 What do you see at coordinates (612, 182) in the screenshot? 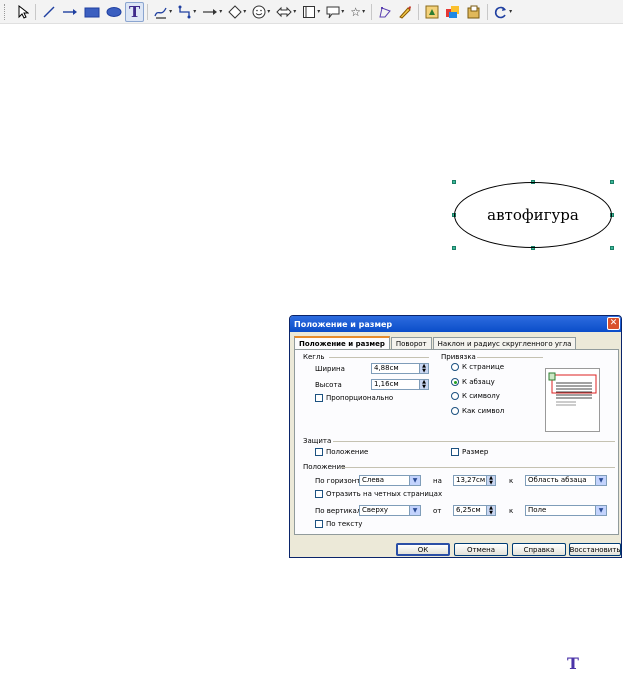
I see `resize-handle-top-right` at bounding box center [612, 182].